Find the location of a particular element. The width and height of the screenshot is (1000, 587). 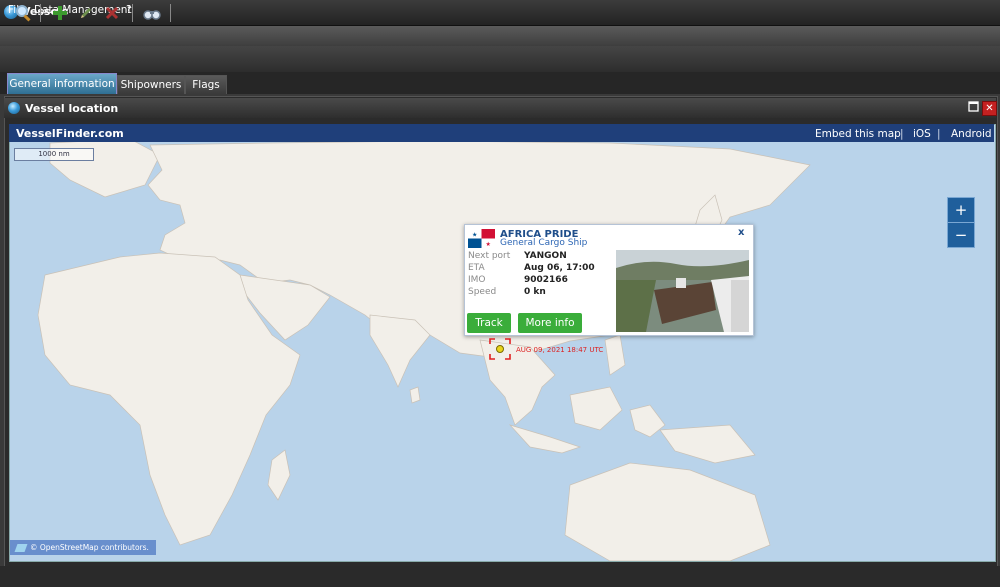

field-value-next-port: YANGON is located at coordinates (545, 256).